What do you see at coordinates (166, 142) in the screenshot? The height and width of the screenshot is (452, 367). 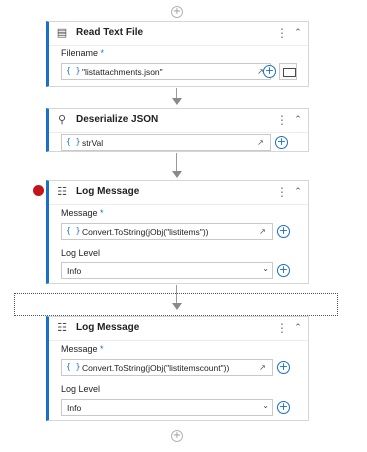 I see `json-string-input: { } strVal ↗` at bounding box center [166, 142].